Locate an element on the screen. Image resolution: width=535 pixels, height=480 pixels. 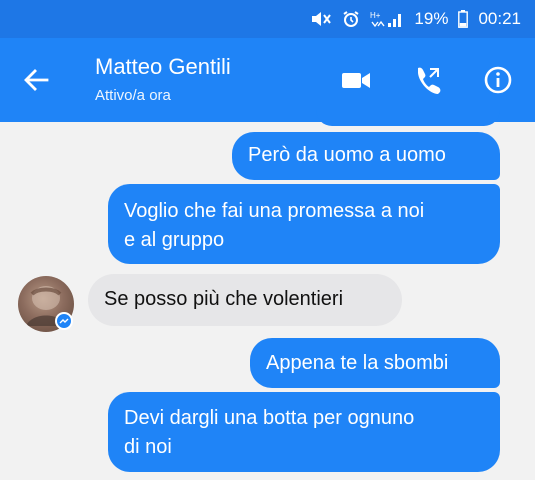
contact-status: Attivo/a ora is located at coordinates (133, 95).